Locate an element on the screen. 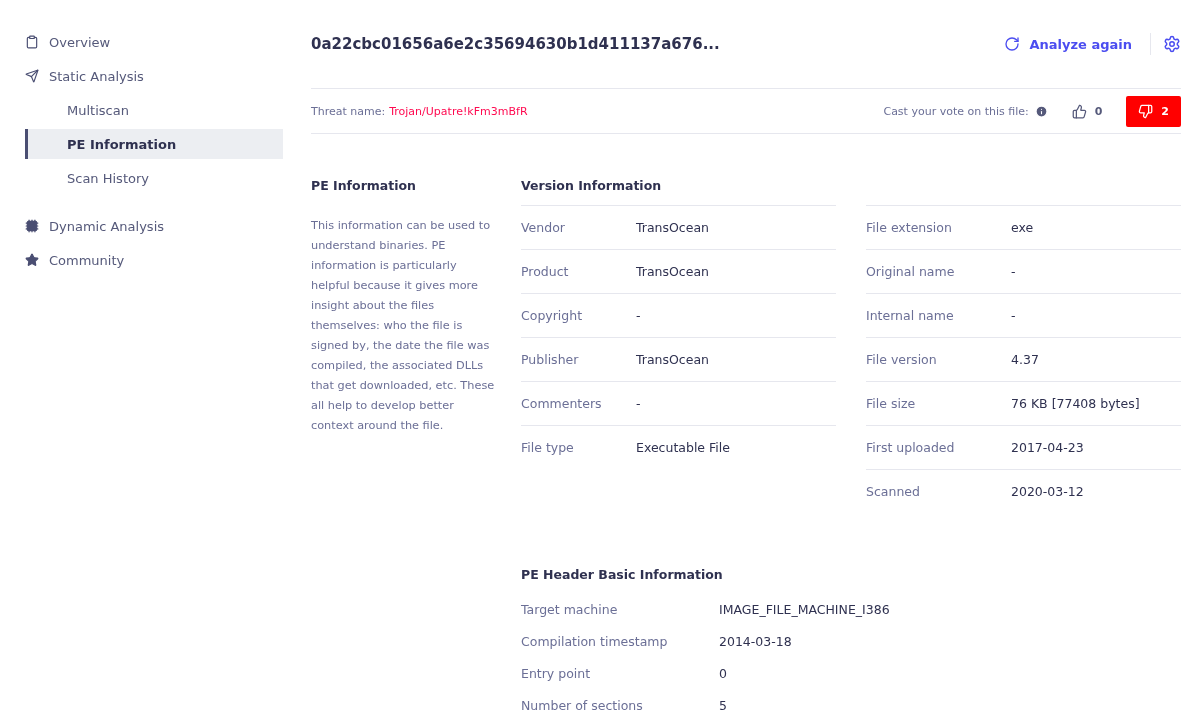 Image resolution: width=1197 pixels, height=726 pixels. field-value: exe is located at coordinates (1022, 227).